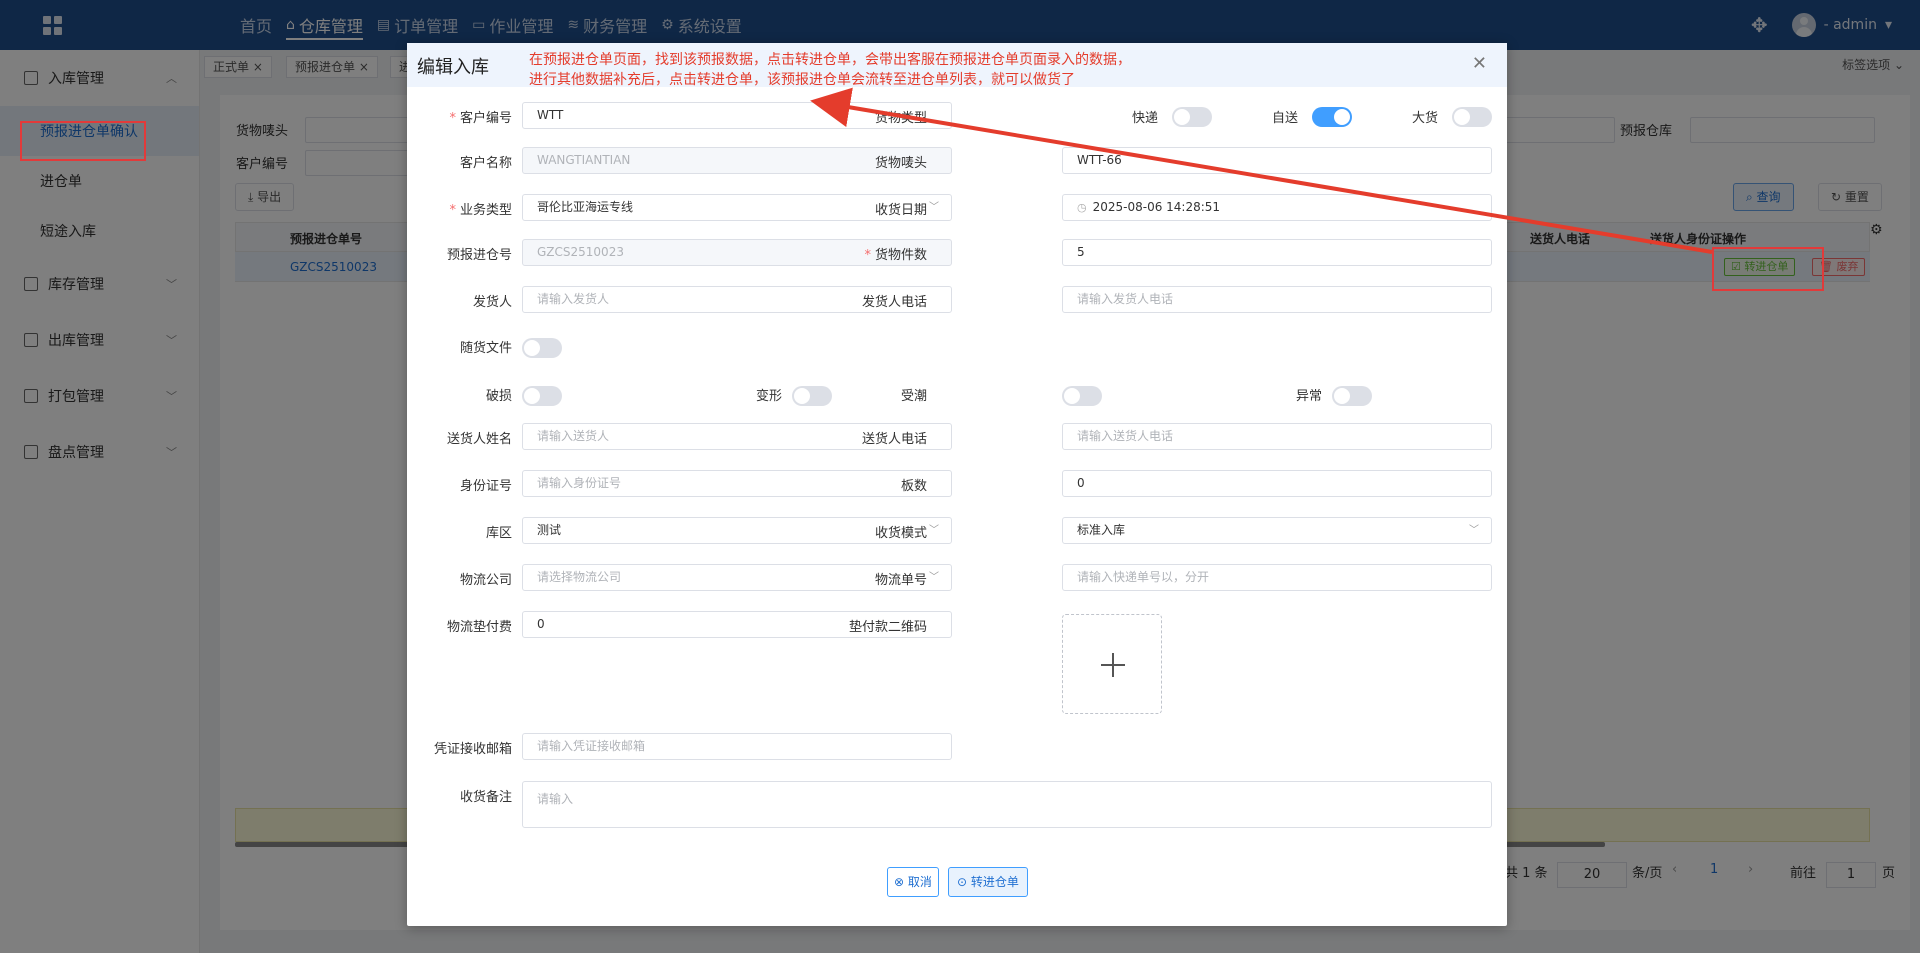 The height and width of the screenshot is (953, 1920). Describe the element at coordinates (485, 348) in the screenshot. I see `accompanying-docs-label: 随货文件` at that location.